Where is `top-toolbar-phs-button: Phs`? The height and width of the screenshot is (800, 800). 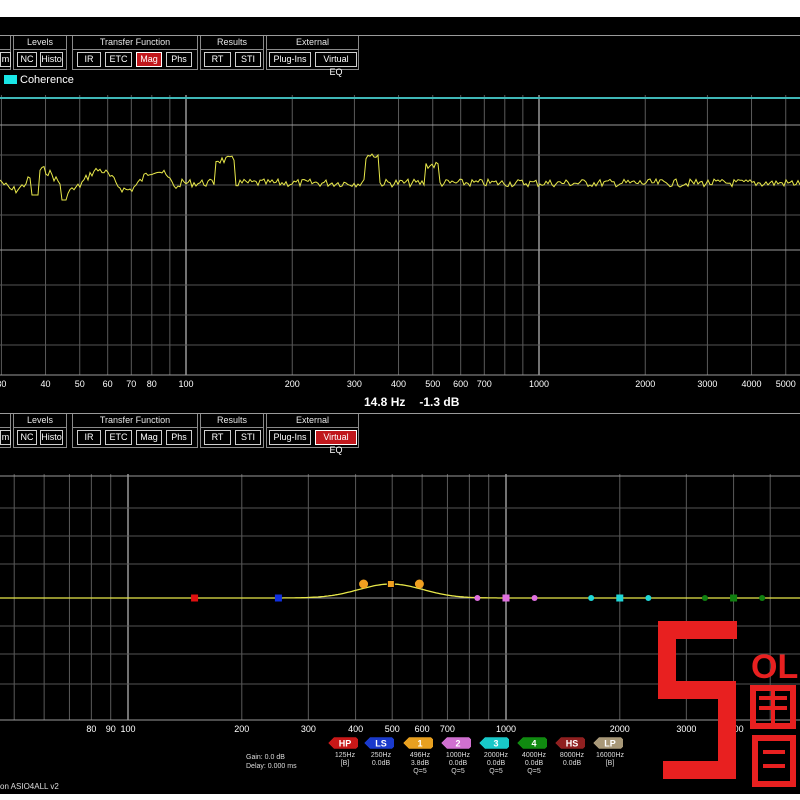
top-toolbar-phs-button: Phs is located at coordinates (179, 59).